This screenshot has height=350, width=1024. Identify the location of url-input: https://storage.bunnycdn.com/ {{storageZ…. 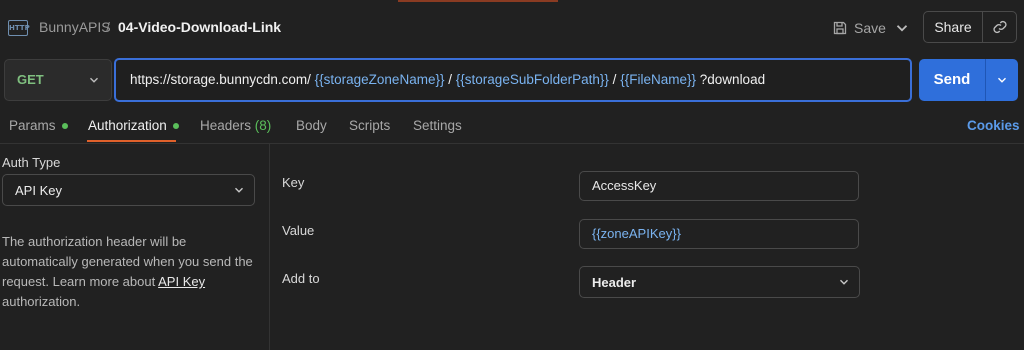
(513, 80).